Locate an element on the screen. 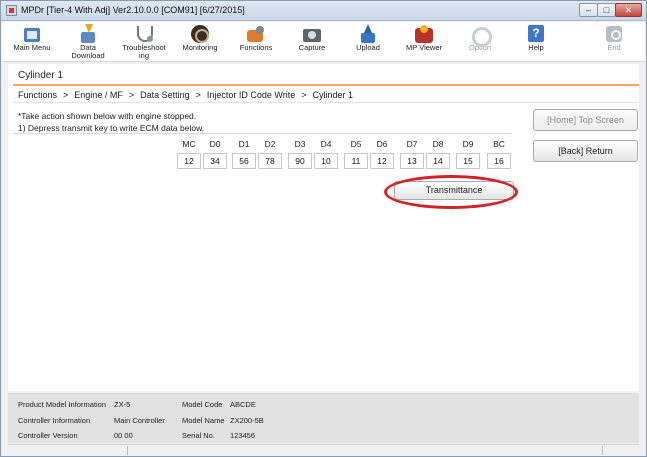  mp-viewer-label: MP Viewer is located at coordinates (424, 47).